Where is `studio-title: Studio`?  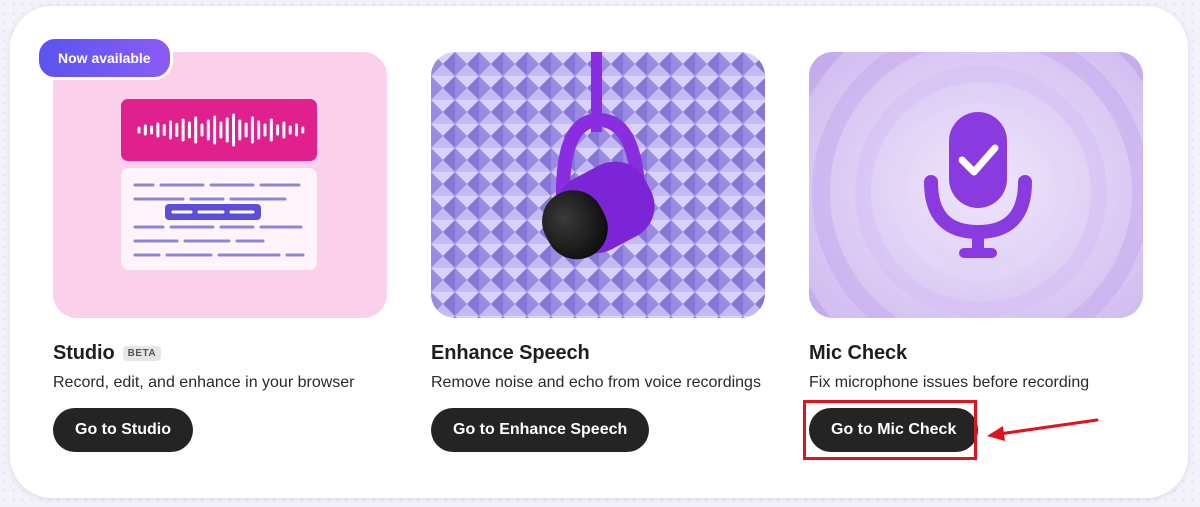
studio-title: Studio is located at coordinates (84, 352).